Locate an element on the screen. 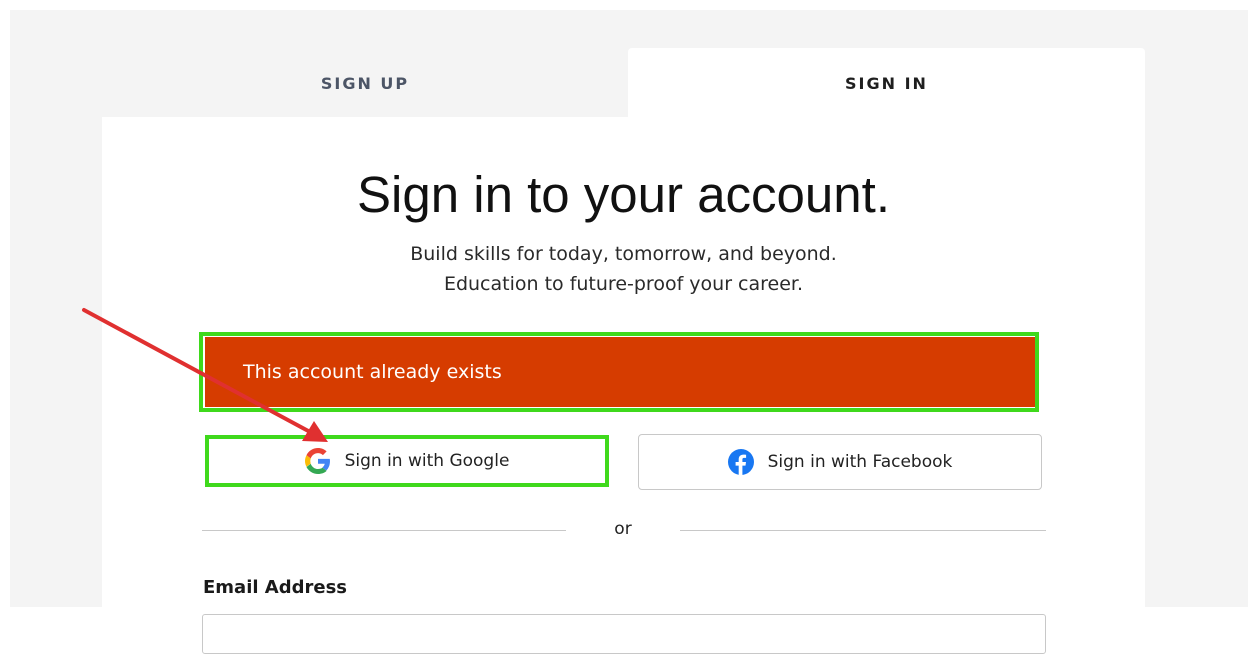 This screenshot has height=654, width=1248. facebook-icon is located at coordinates (740, 462).